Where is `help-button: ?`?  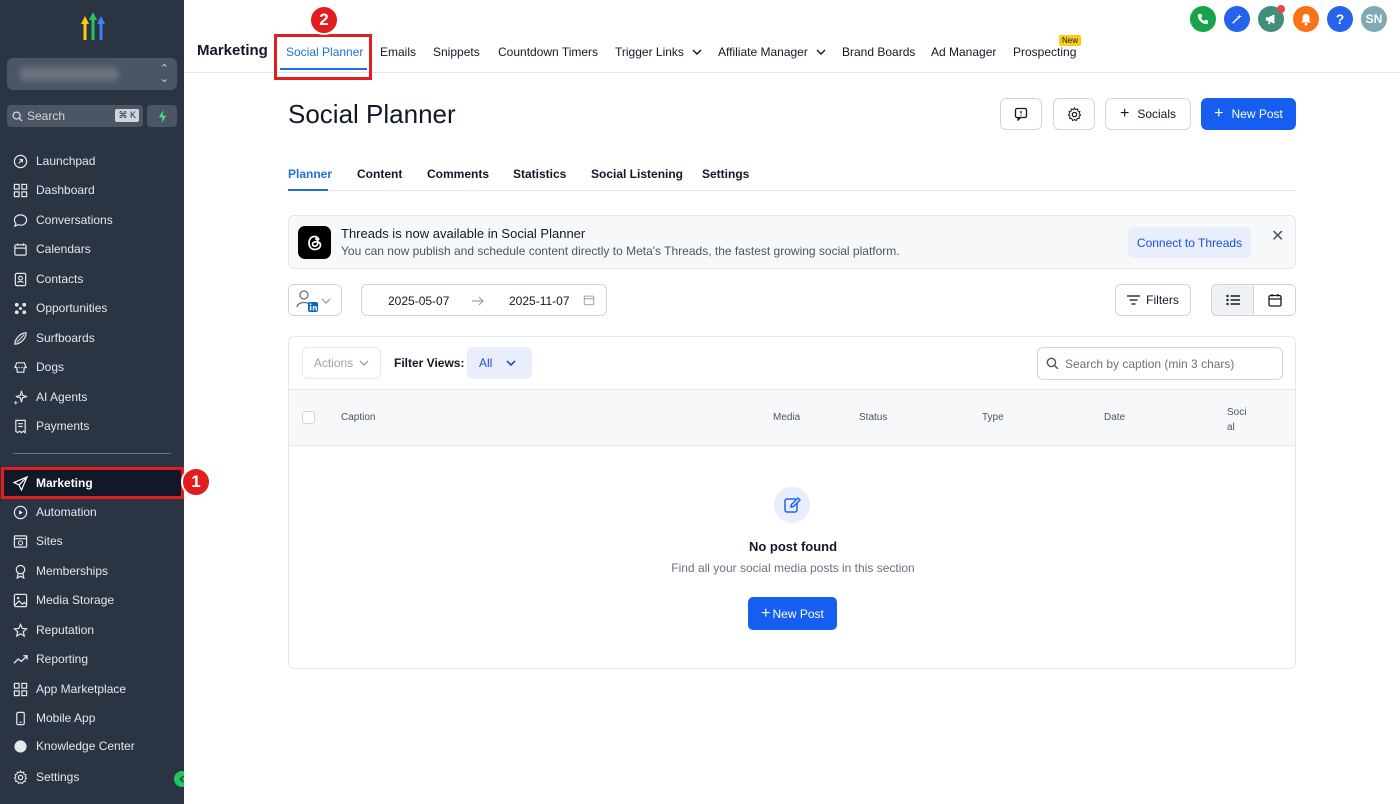 help-button: ? is located at coordinates (1340, 19).